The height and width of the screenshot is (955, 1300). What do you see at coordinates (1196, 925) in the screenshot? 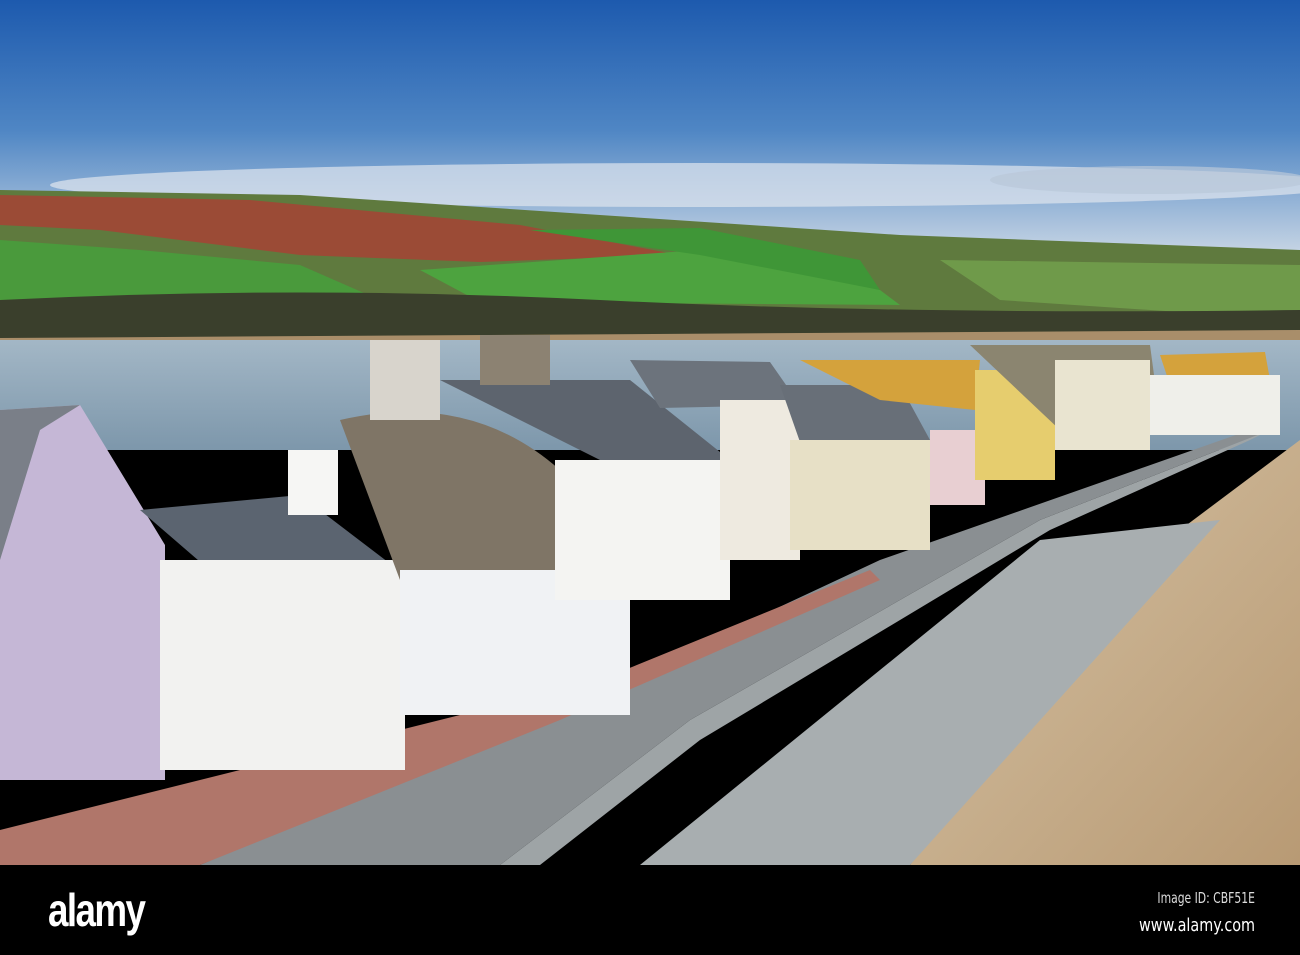
I see `website-link: www.alamy.com` at bounding box center [1196, 925].